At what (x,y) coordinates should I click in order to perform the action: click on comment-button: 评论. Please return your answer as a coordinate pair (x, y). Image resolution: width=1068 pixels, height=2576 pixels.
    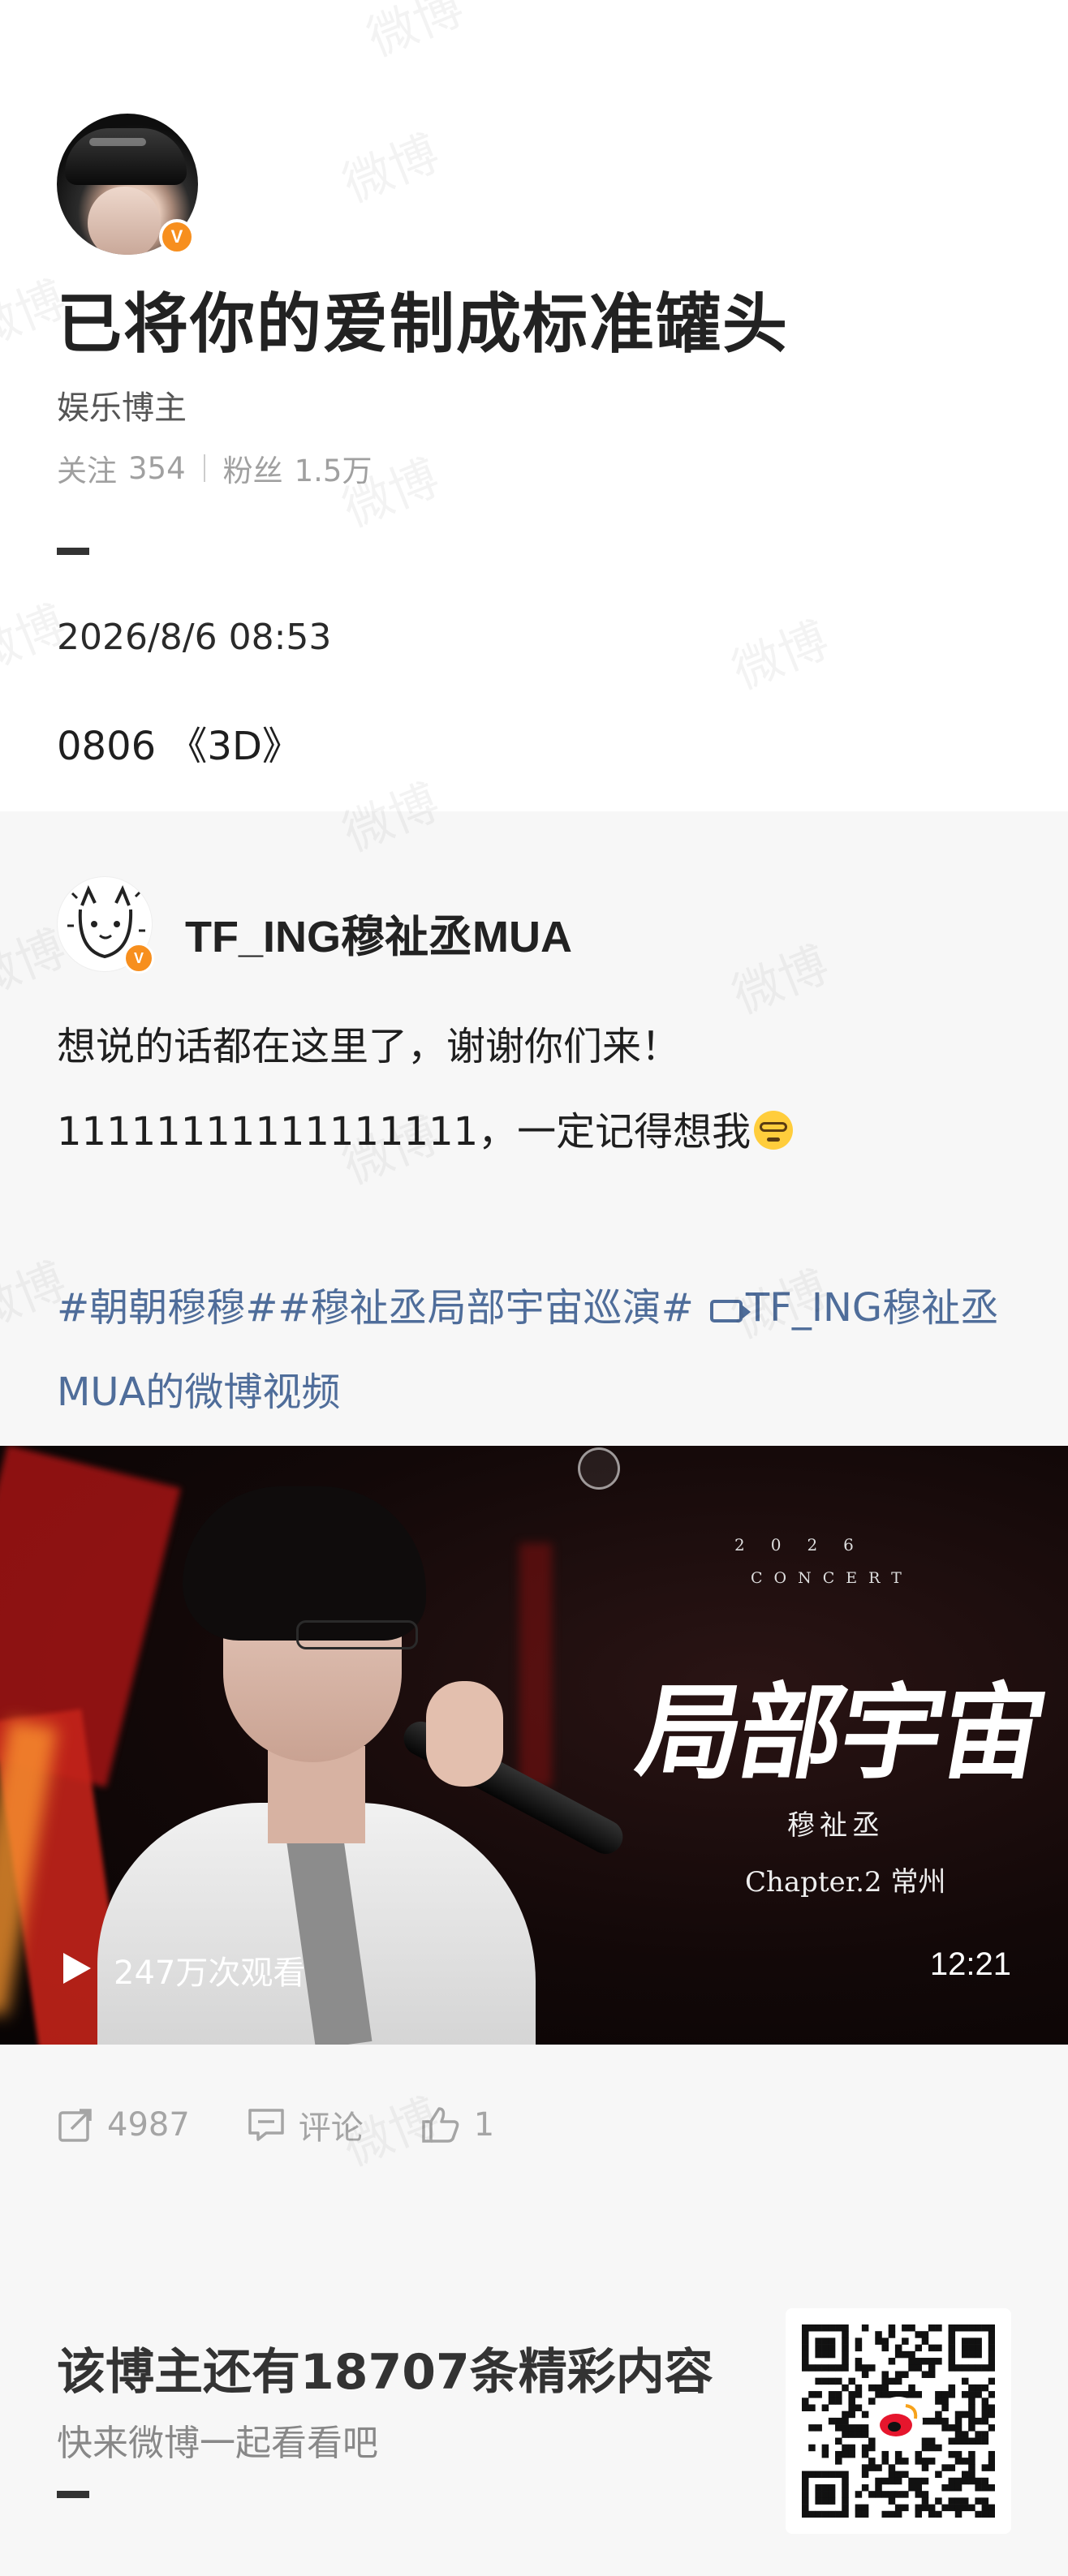
    Looking at the image, I should click on (305, 2124).